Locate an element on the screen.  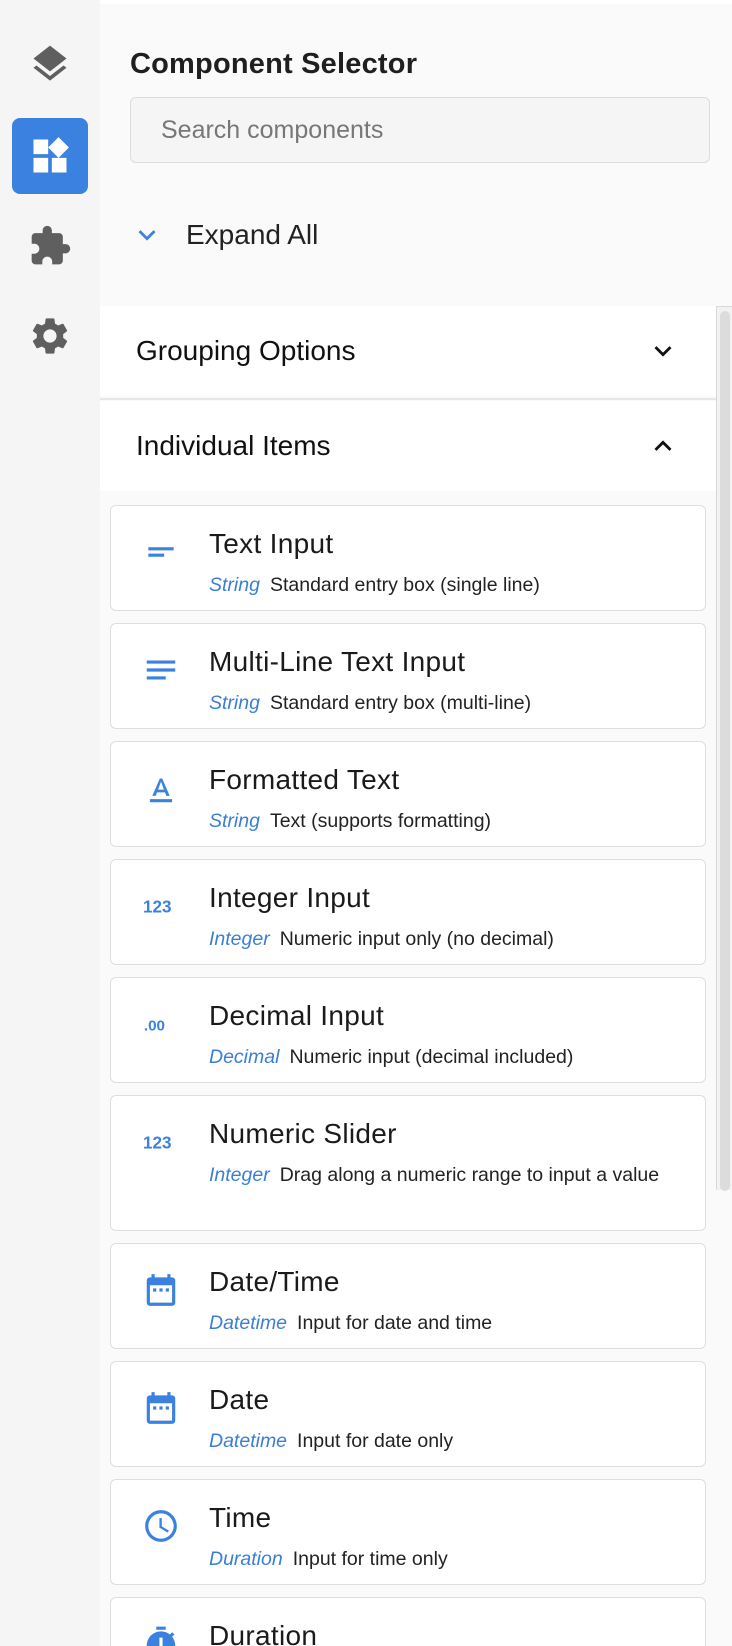
section-grouping-options: Grouping Options is located at coordinates (408, 351).